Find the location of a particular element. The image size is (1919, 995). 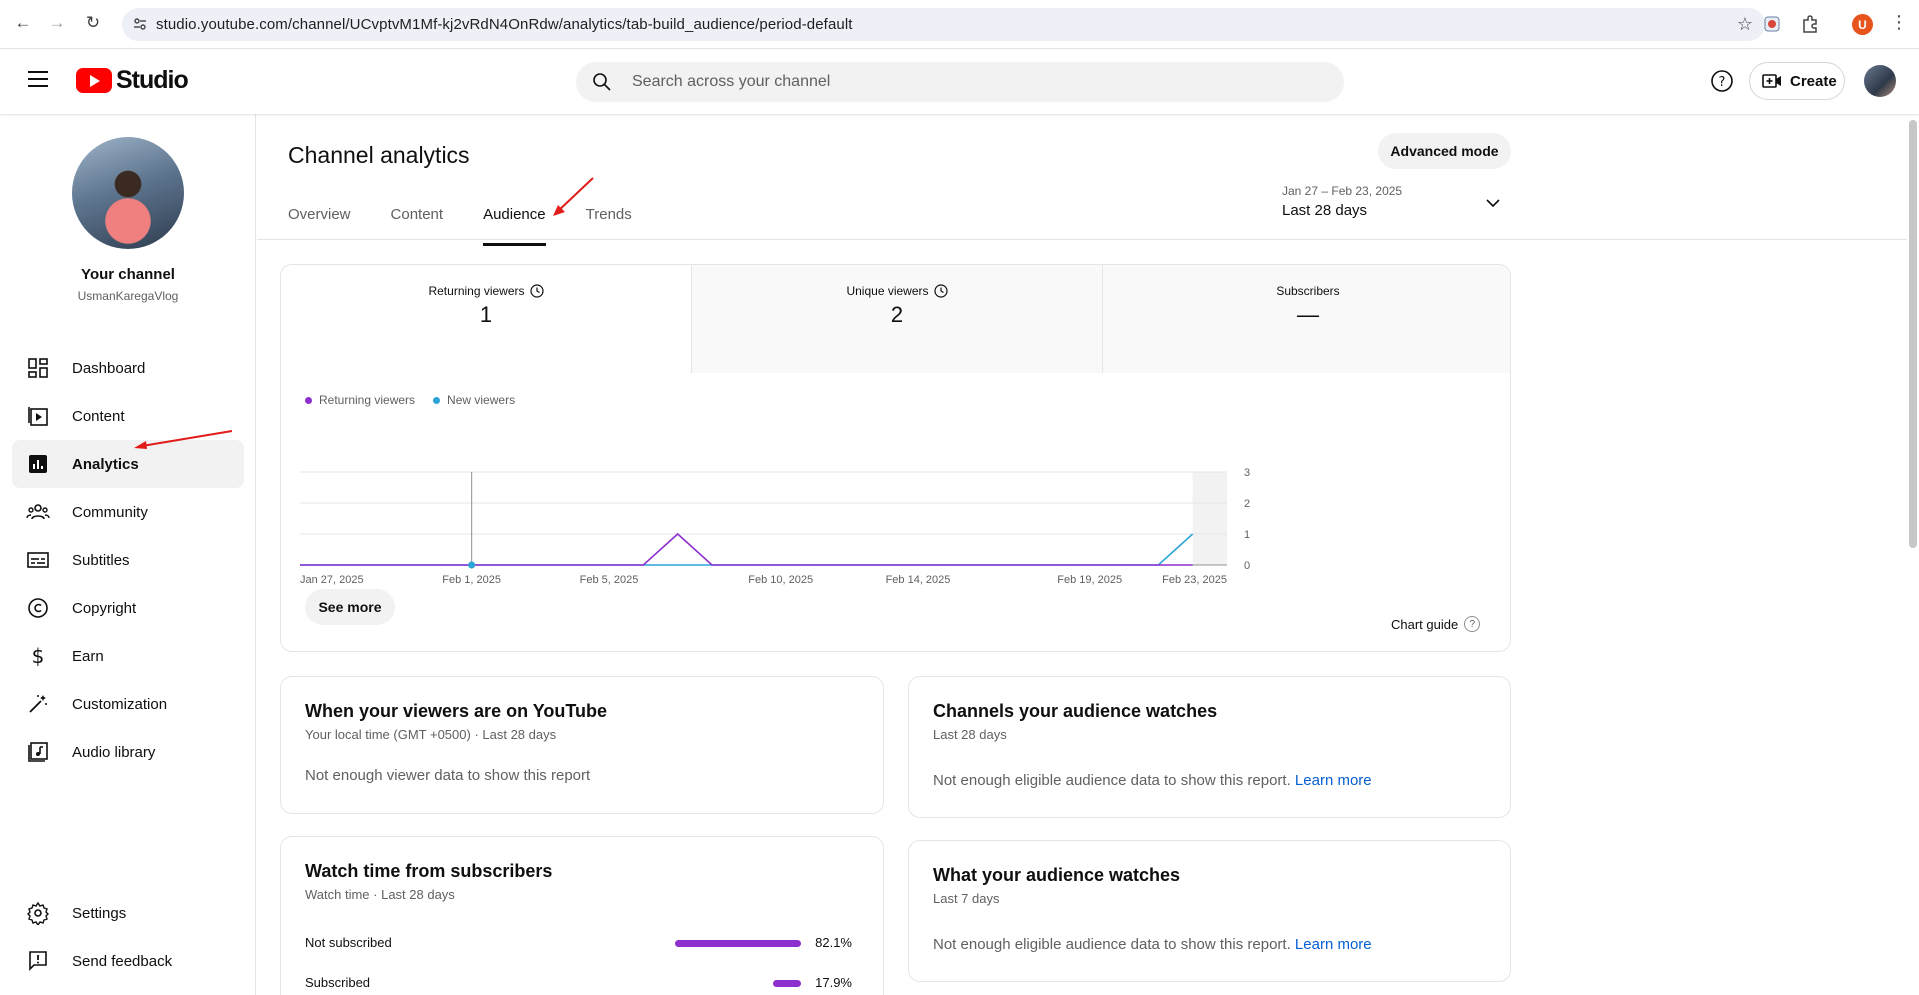

sidebar-item-earn: $ Earn is located at coordinates (128, 656).